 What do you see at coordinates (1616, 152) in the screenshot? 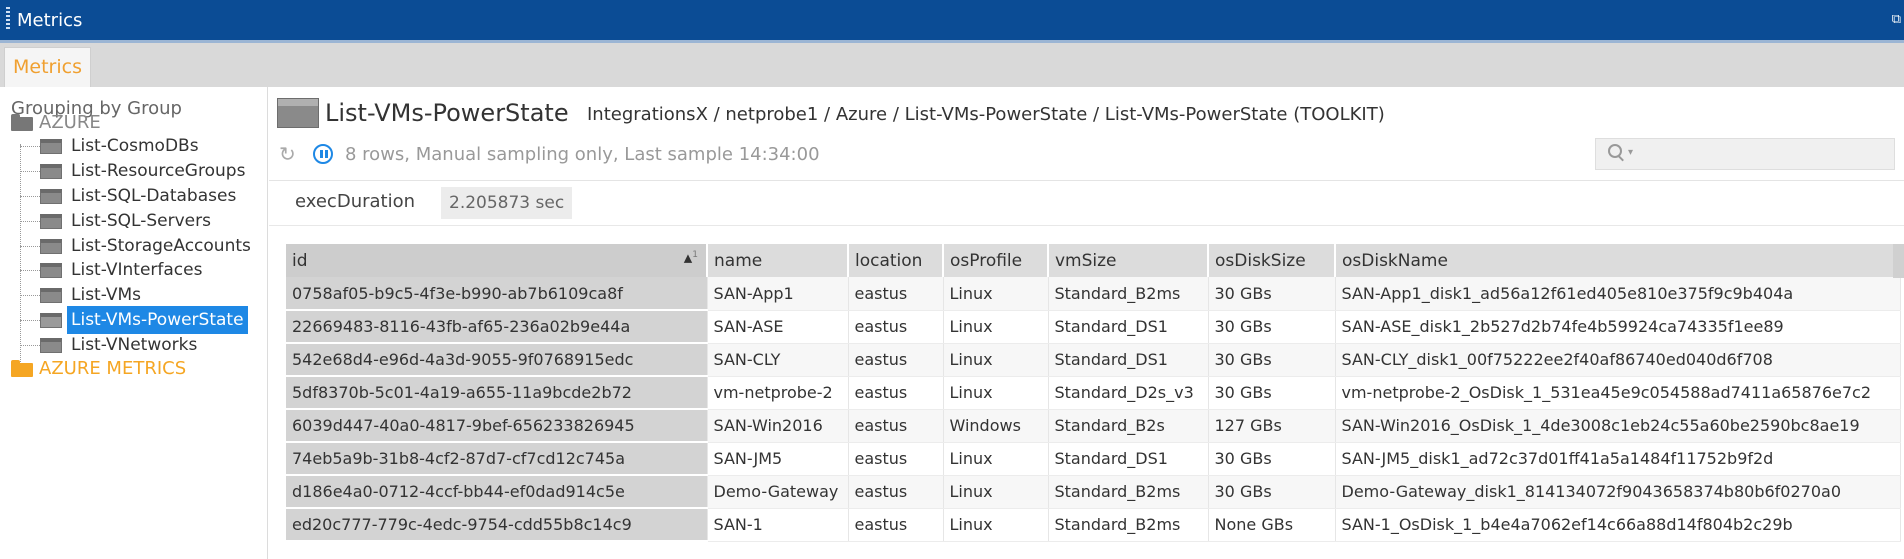
I see `search-icon` at bounding box center [1616, 152].